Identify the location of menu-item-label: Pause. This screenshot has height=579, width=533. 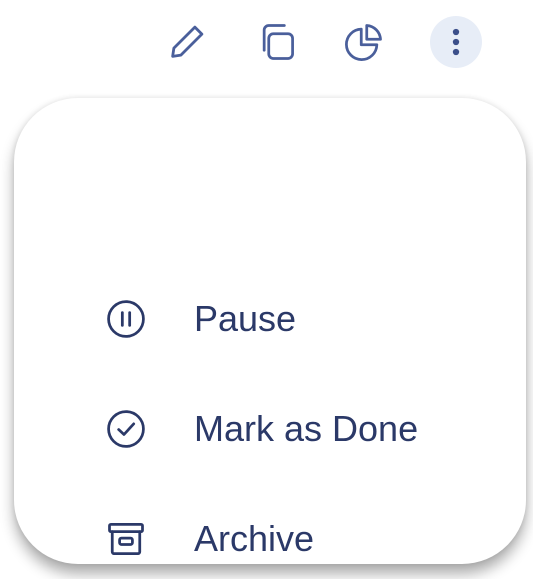
(245, 318).